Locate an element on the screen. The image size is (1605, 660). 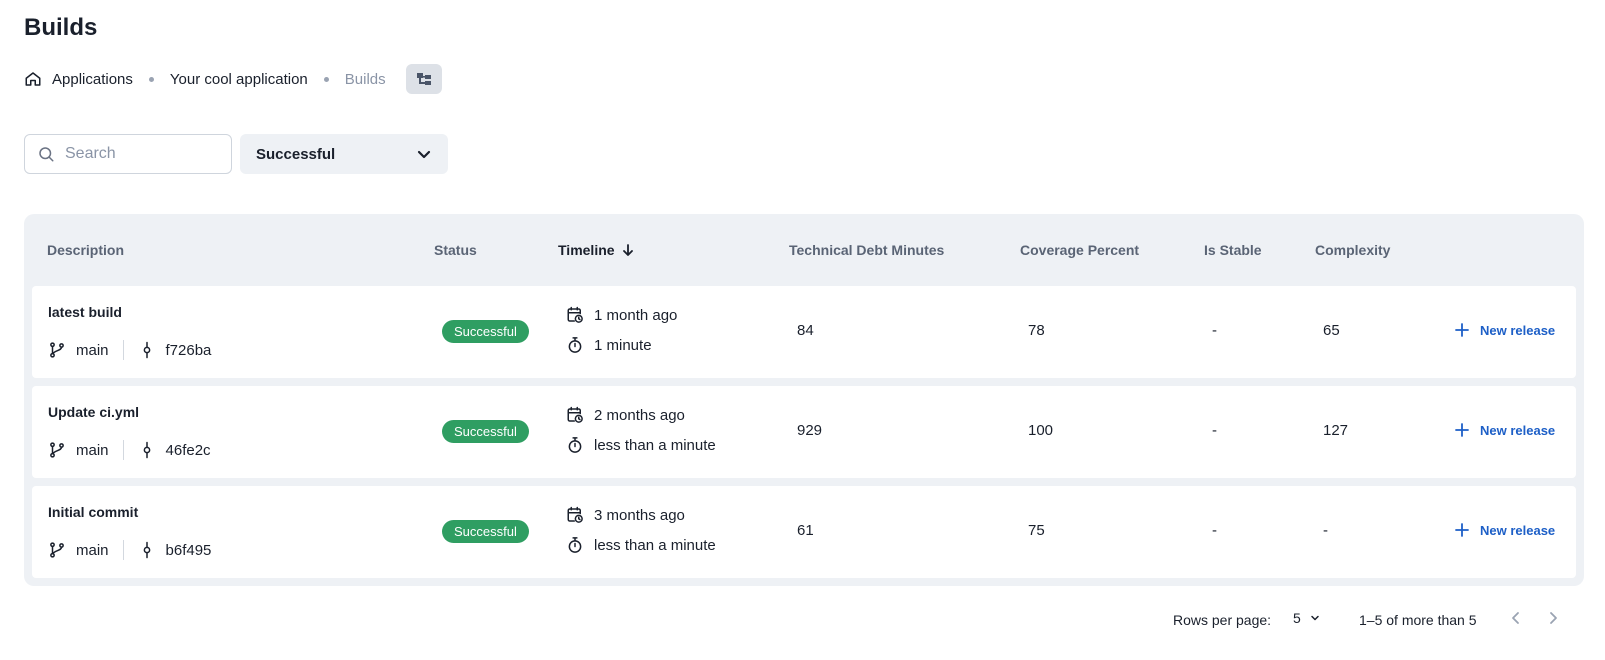
status-filter-value: Successful is located at coordinates (296, 154).